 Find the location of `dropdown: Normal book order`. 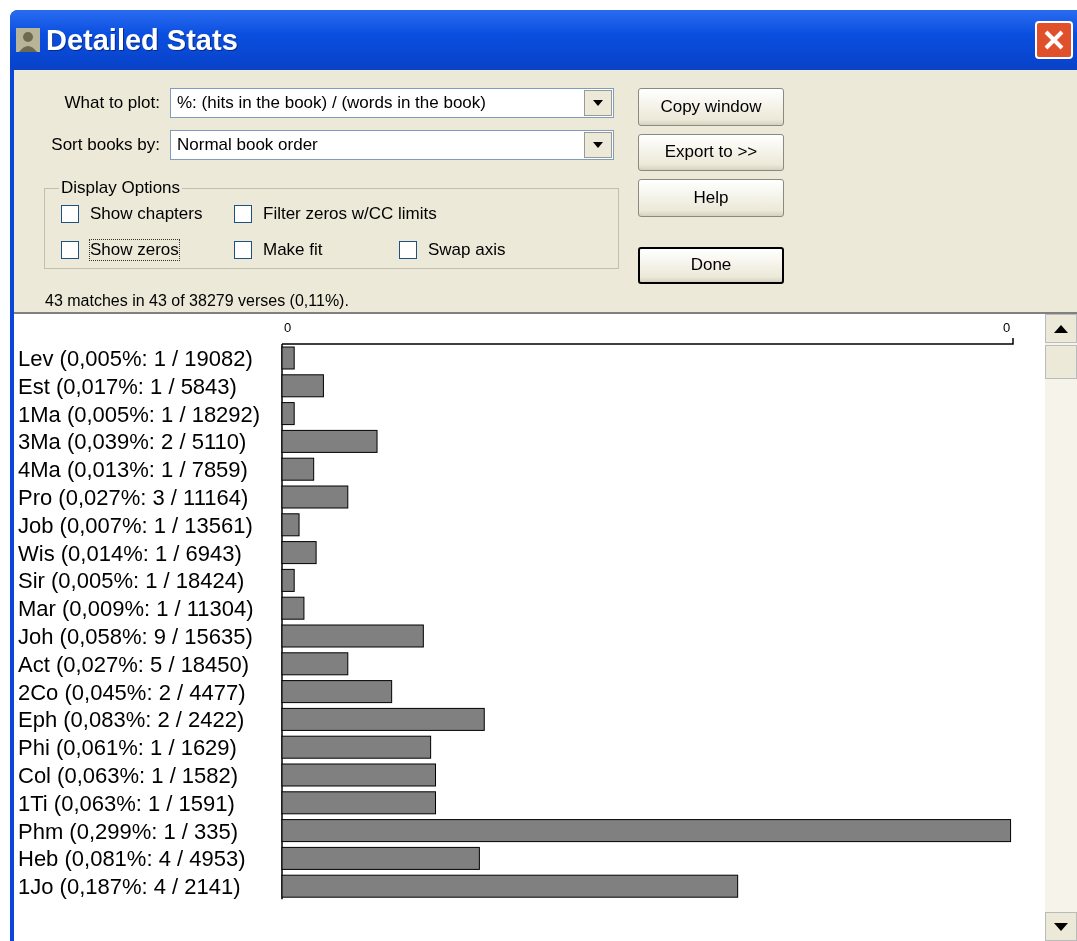

dropdown: Normal book order is located at coordinates (392, 145).